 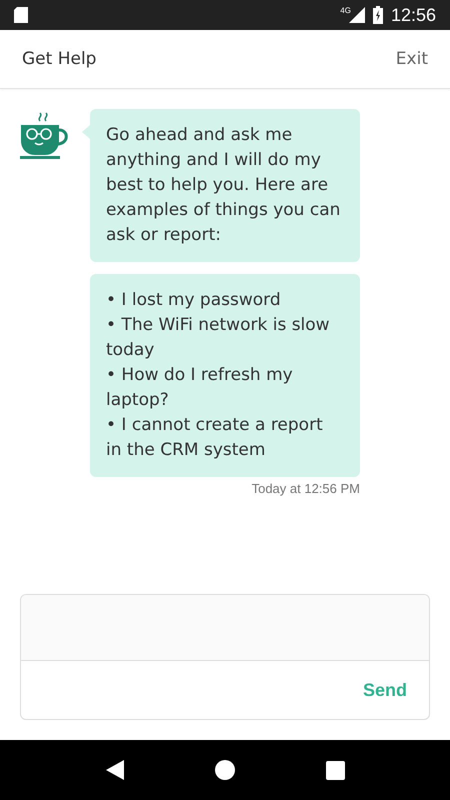 I want to click on exit-button: Exit, so click(x=412, y=59).